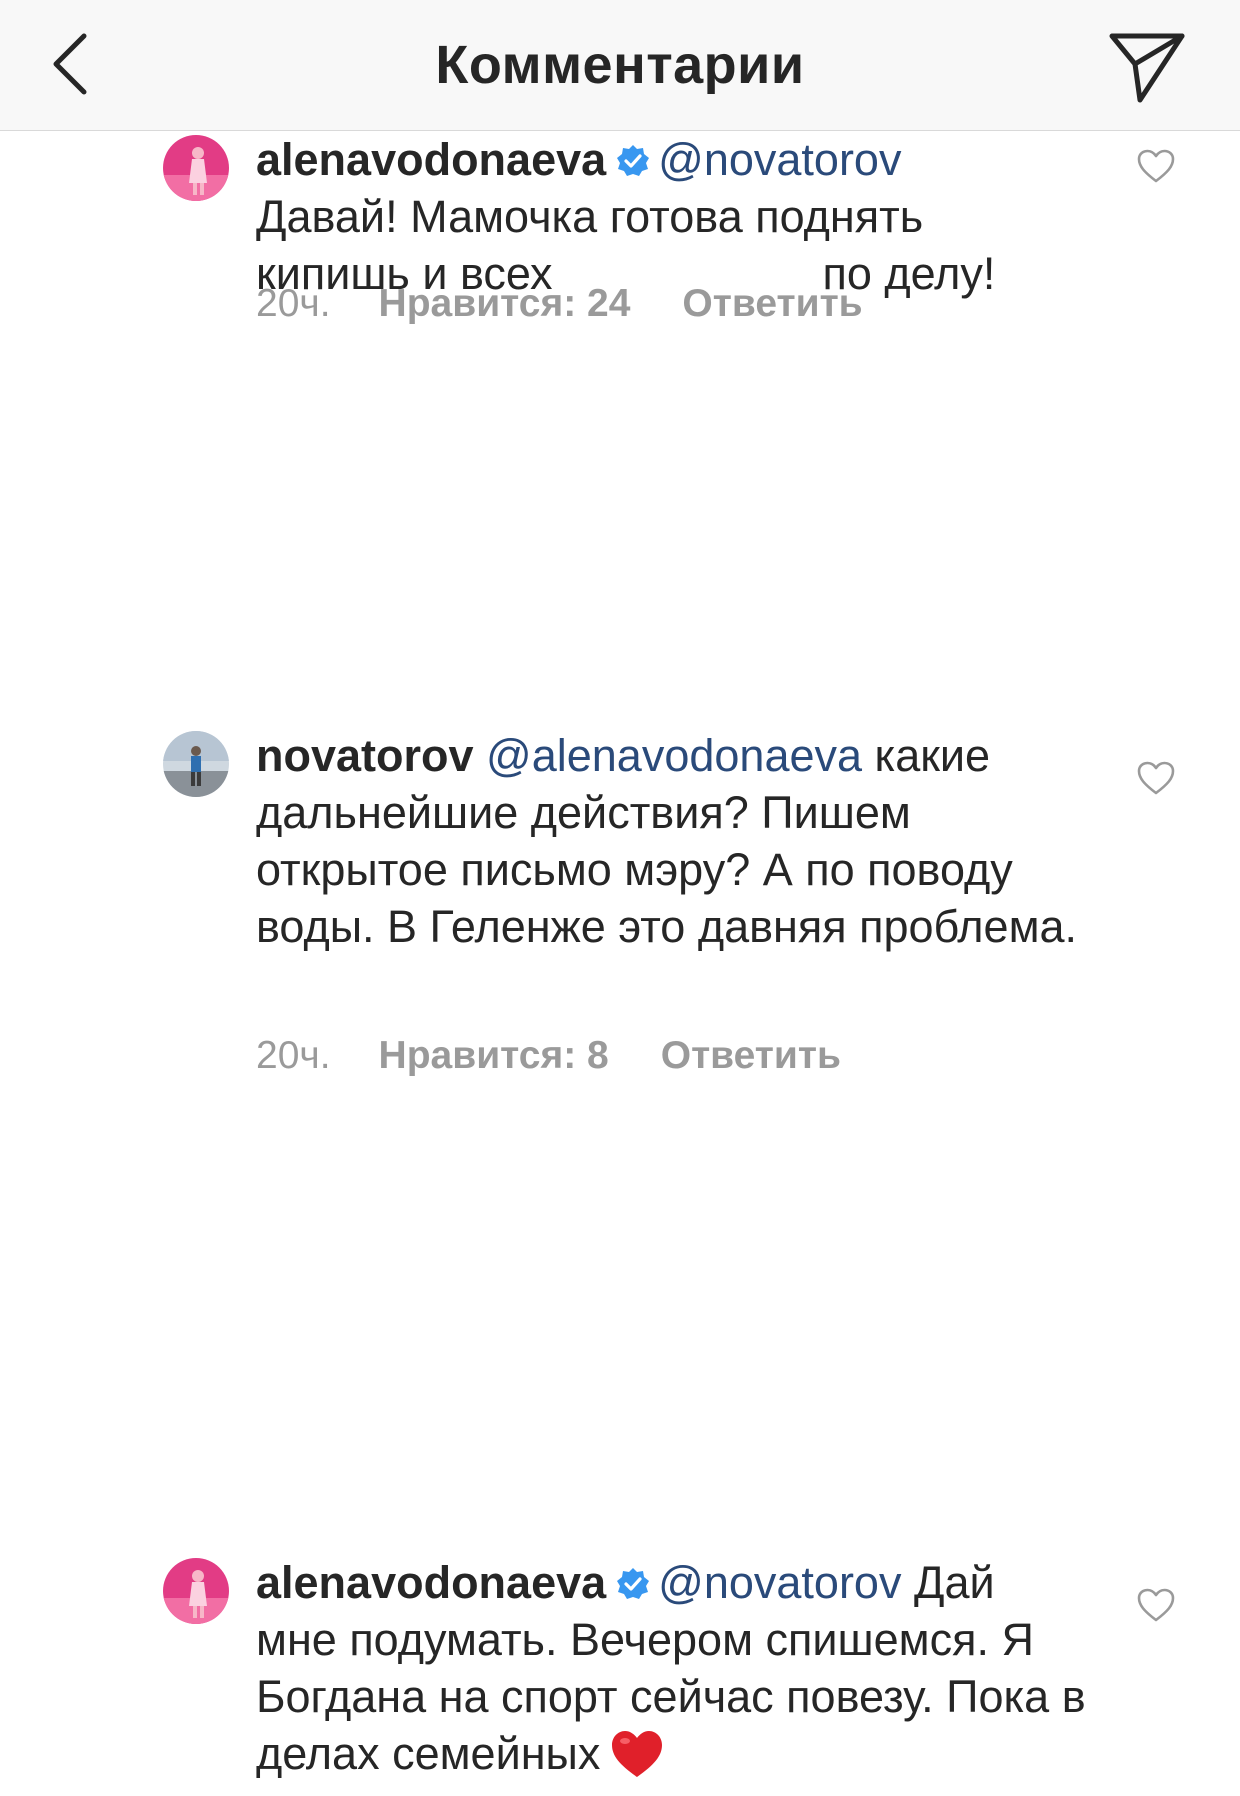 The width and height of the screenshot is (1240, 1796). I want to click on comment-line: Давай! Мамочка готова поднять, so click(590, 216).